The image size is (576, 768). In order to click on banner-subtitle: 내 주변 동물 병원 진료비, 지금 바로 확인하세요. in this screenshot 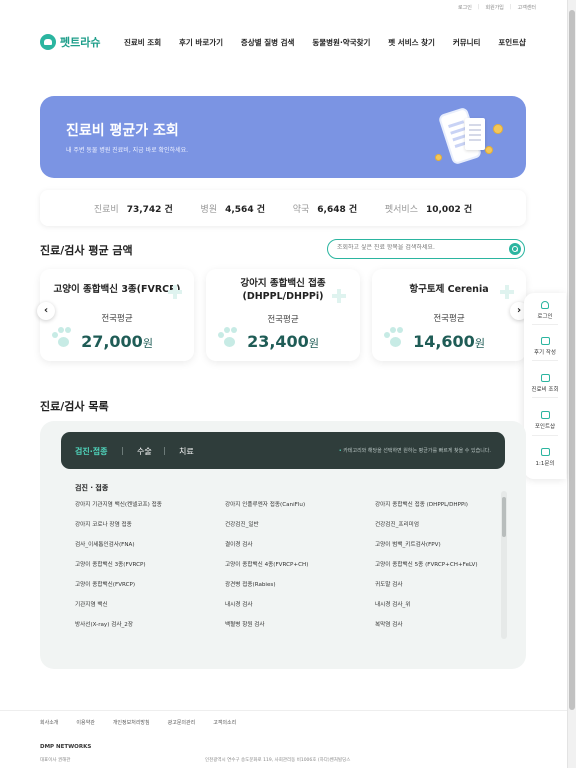, I will do `click(127, 150)`.